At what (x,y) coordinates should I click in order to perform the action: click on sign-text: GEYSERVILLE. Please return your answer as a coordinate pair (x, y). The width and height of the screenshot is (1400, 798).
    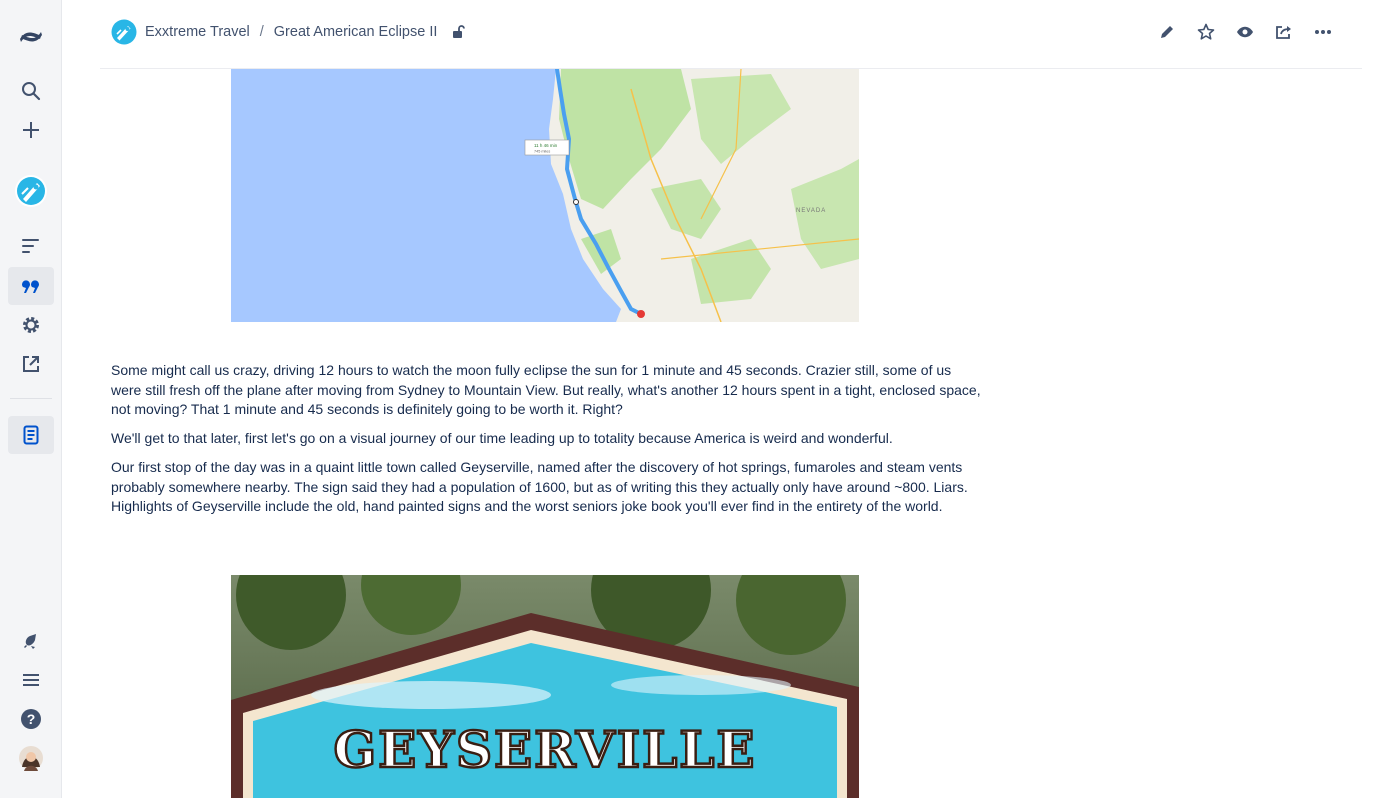
    Looking at the image, I should click on (544, 749).